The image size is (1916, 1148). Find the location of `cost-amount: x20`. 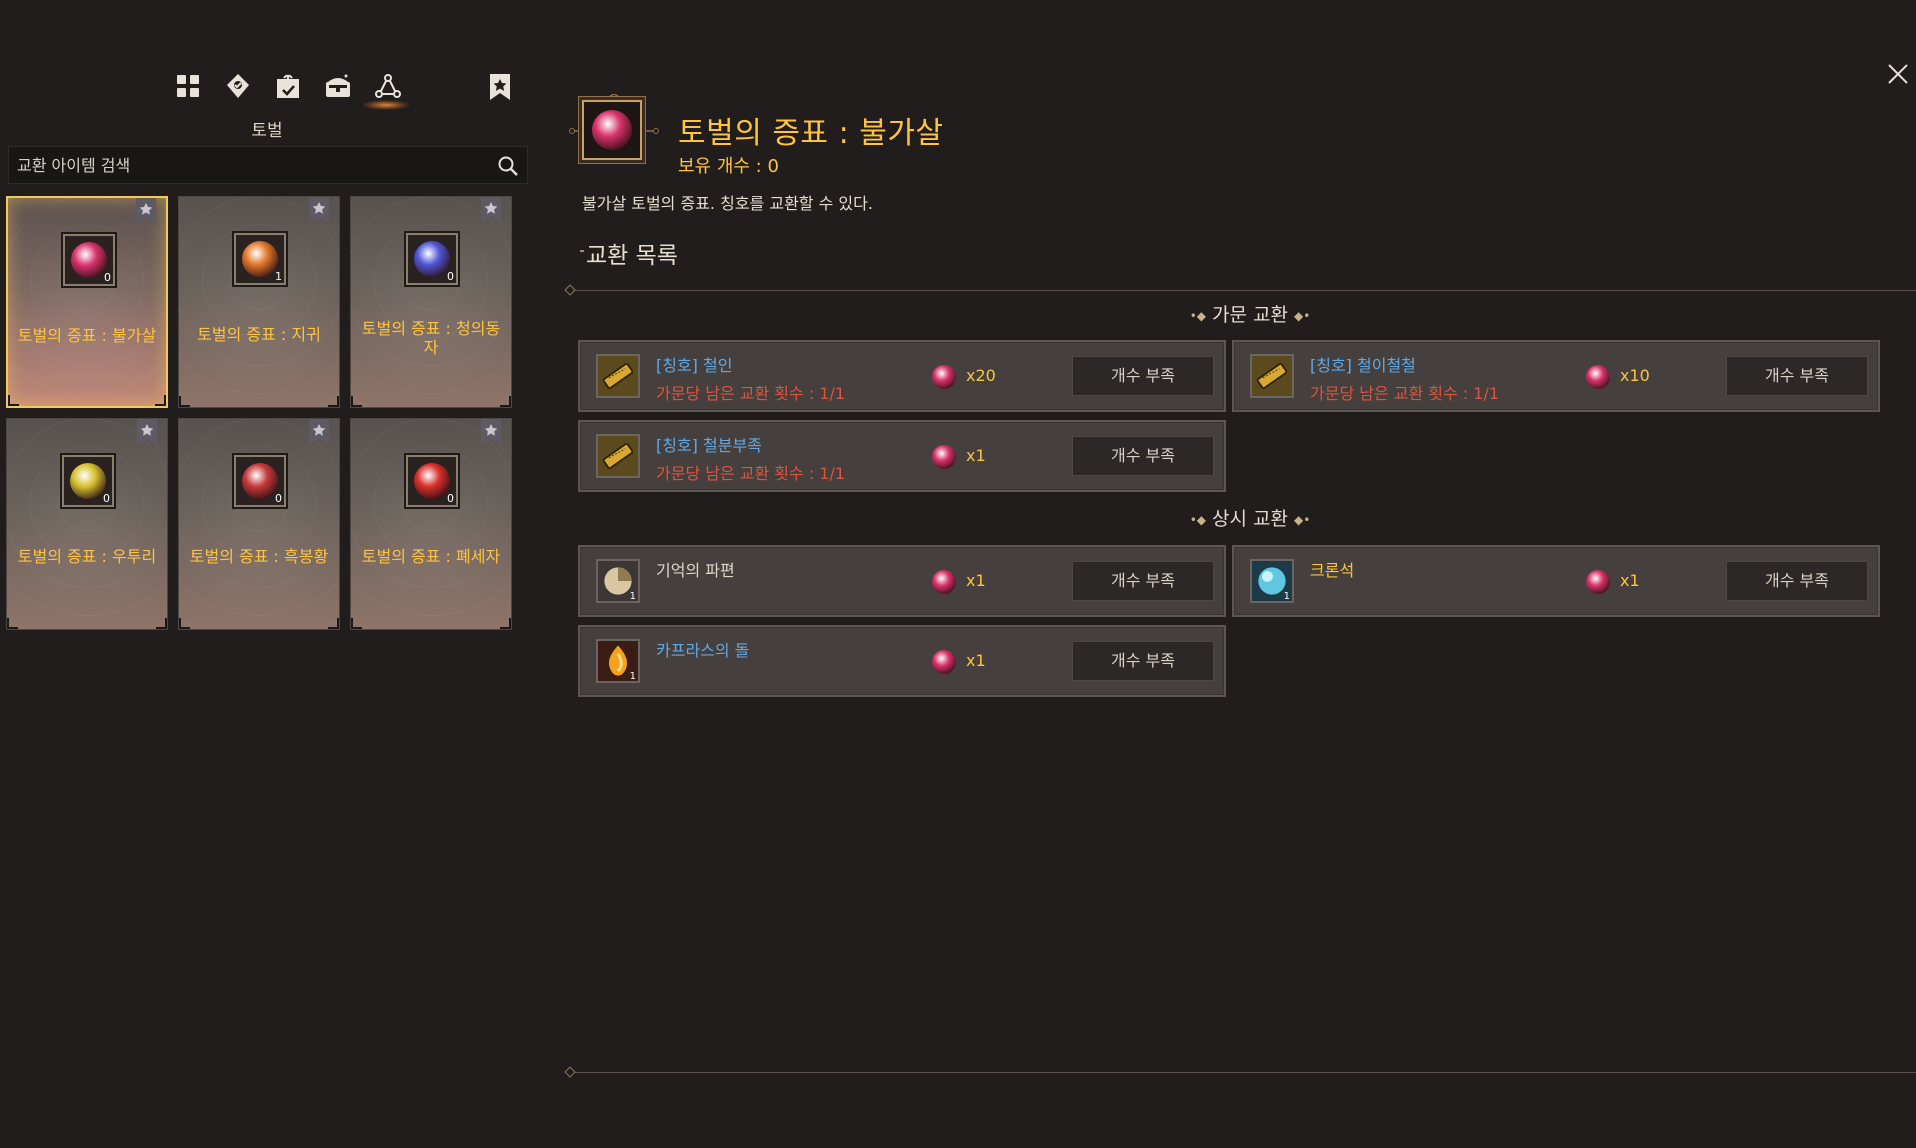

cost-amount: x20 is located at coordinates (981, 375).